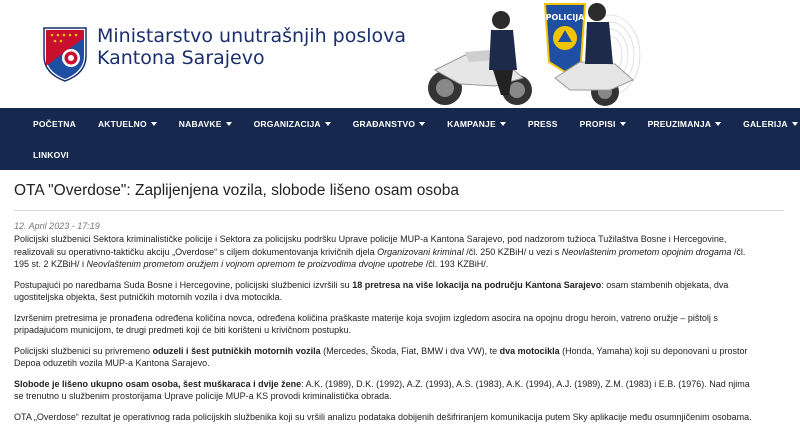 This screenshot has height=433, width=800. I want to click on nav-item-propisi: PROPISI, so click(603, 124).